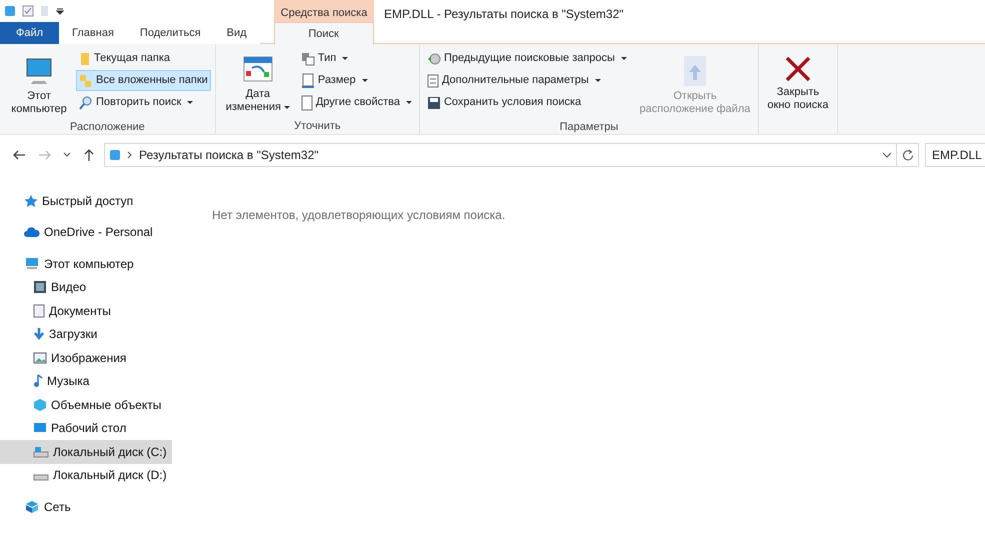 The height and width of the screenshot is (533, 985). I want to click on back-arrow-icon, so click(19, 155).